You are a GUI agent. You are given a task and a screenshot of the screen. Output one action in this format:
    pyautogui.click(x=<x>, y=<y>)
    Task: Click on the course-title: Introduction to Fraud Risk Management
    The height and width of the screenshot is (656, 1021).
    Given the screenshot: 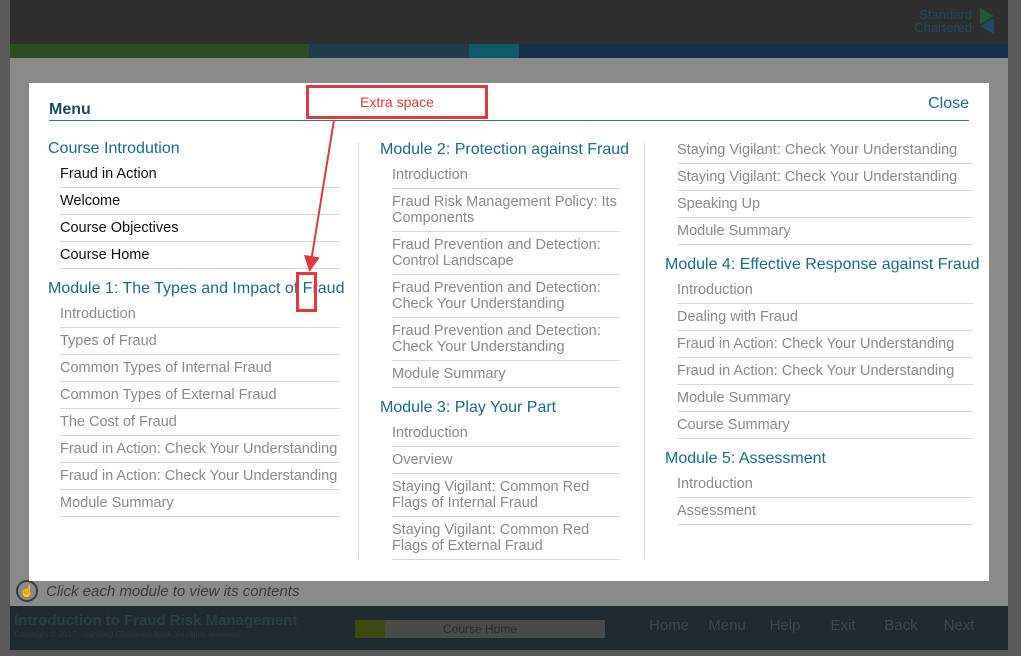 What is the action you would take?
    pyautogui.click(x=156, y=620)
    